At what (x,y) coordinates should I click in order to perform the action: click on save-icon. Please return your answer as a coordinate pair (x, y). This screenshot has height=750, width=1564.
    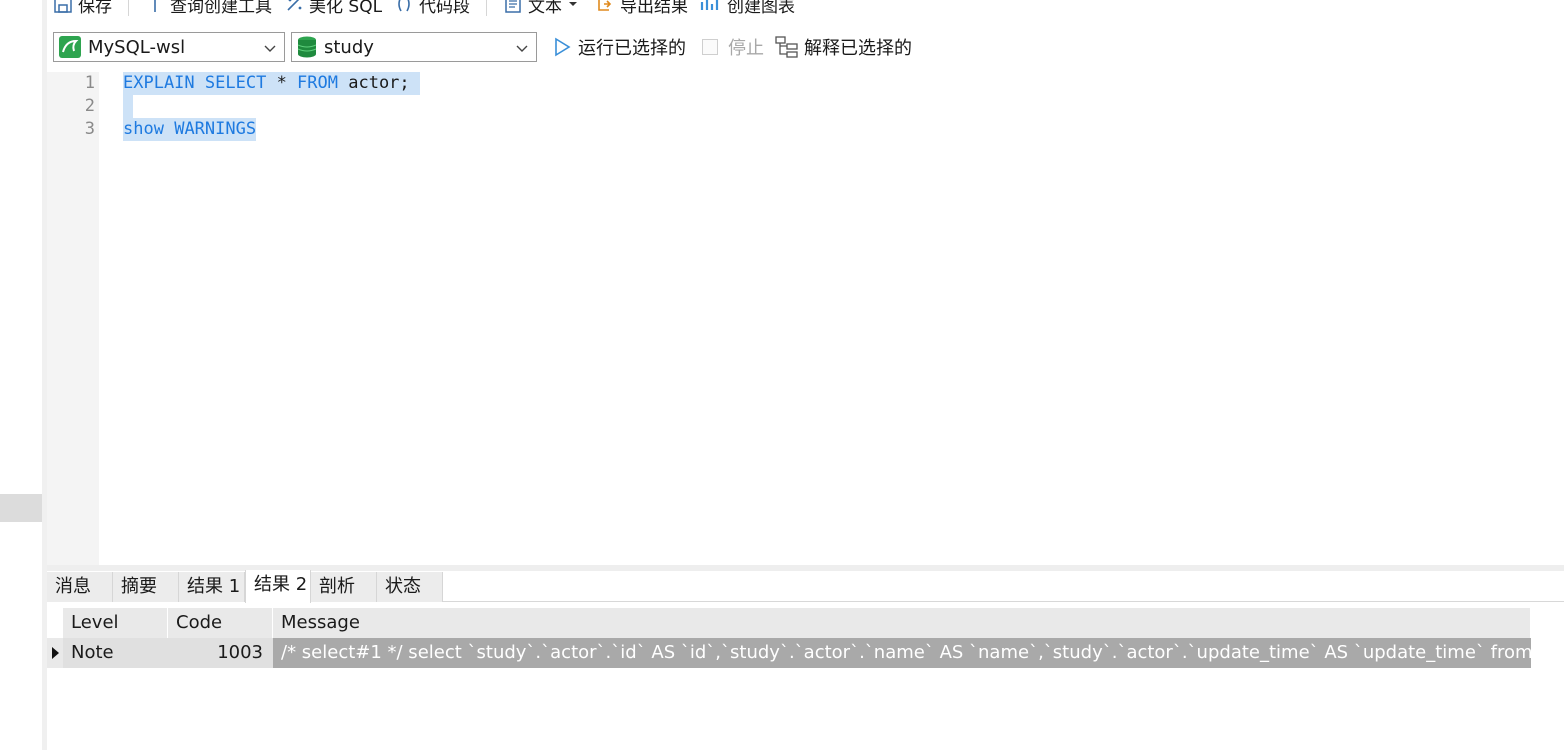
    Looking at the image, I should click on (63, 6).